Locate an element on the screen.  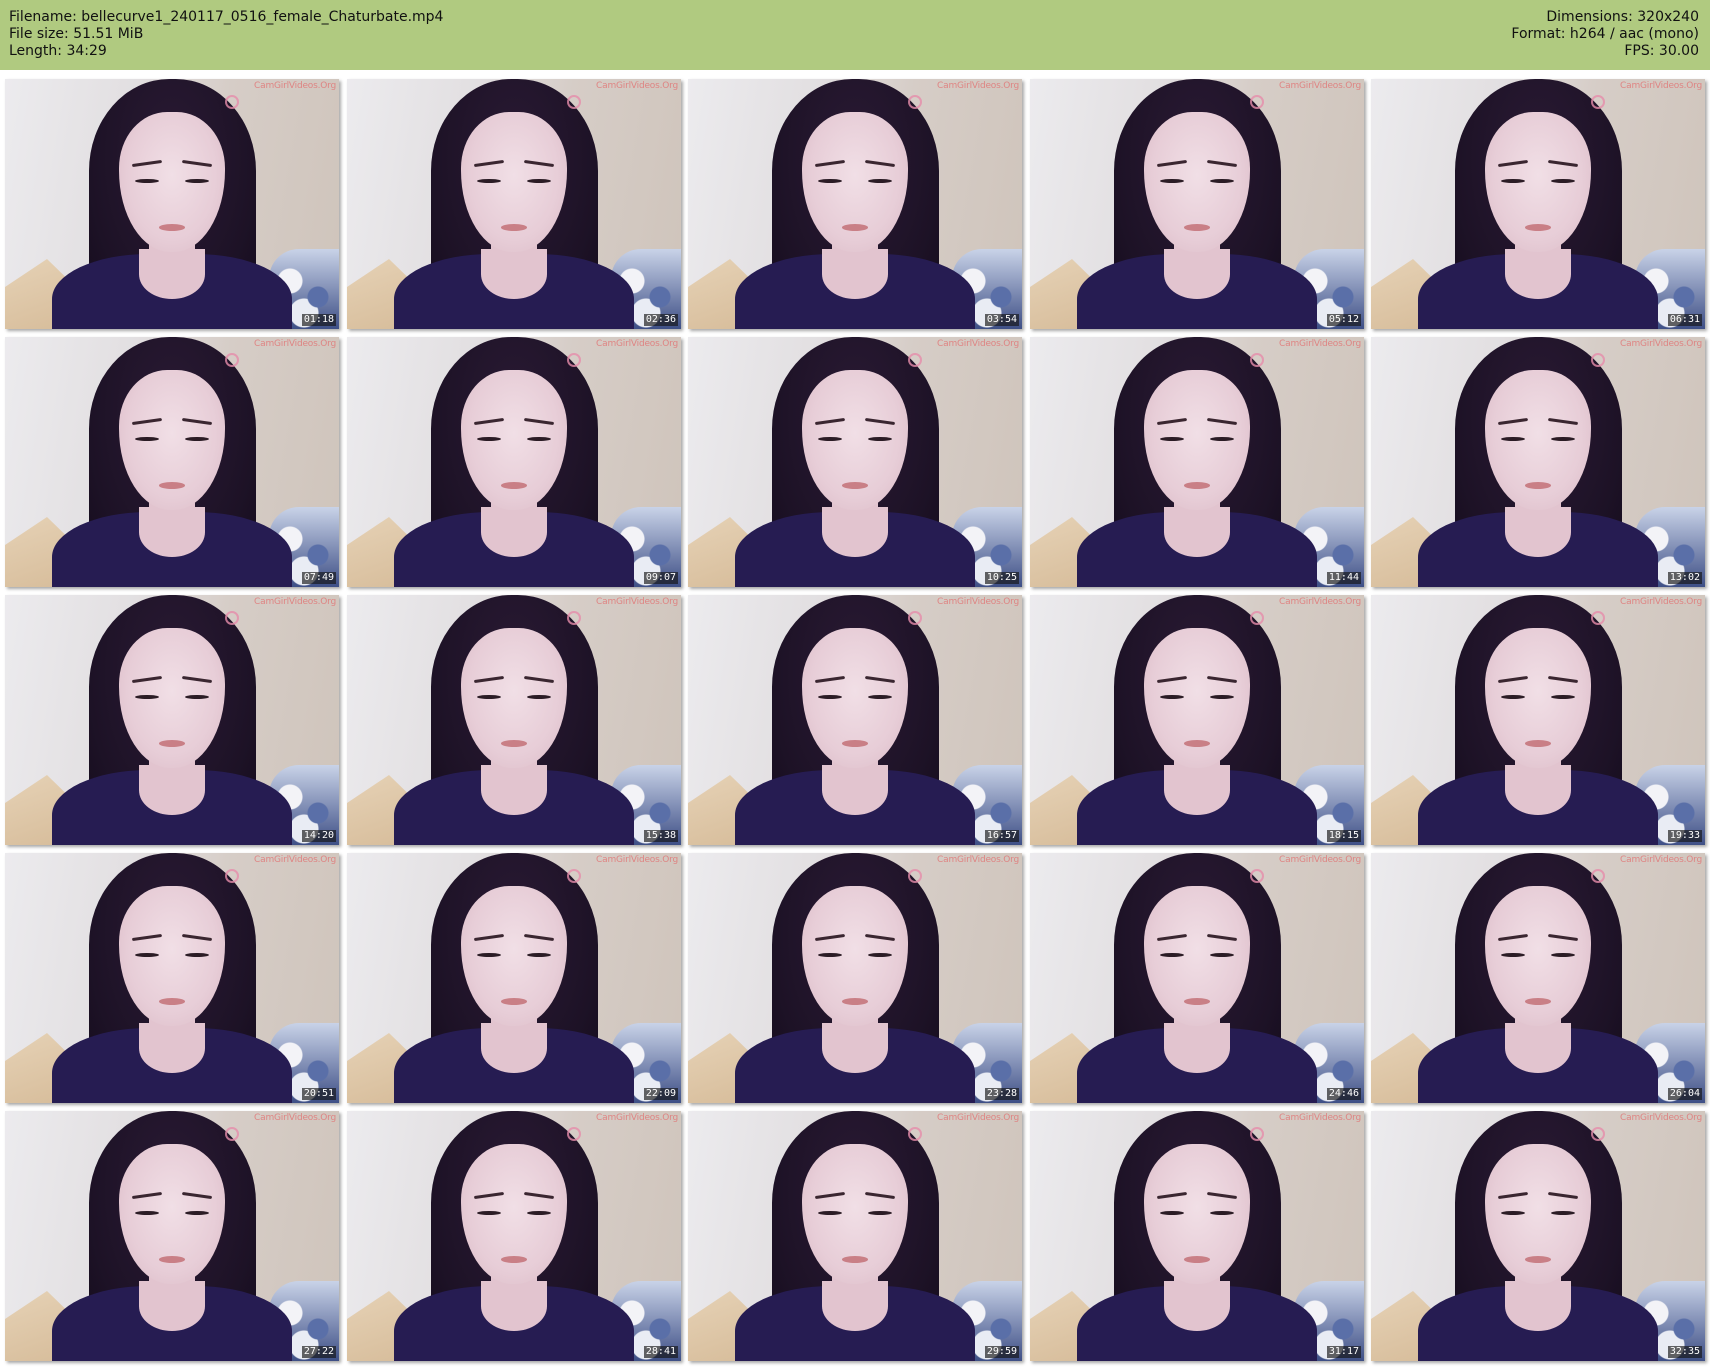
timestamp-label: 16:57 is located at coordinates (1001, 836).